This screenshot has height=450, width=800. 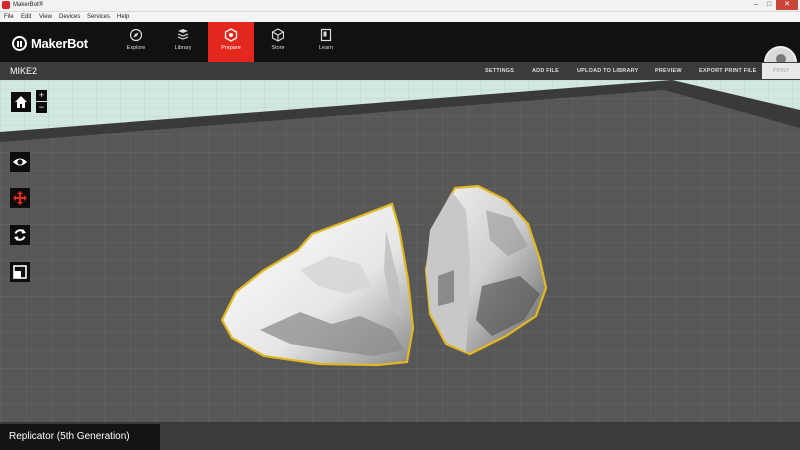 I want to click on window-title: MakerBot®, so click(x=28, y=5).